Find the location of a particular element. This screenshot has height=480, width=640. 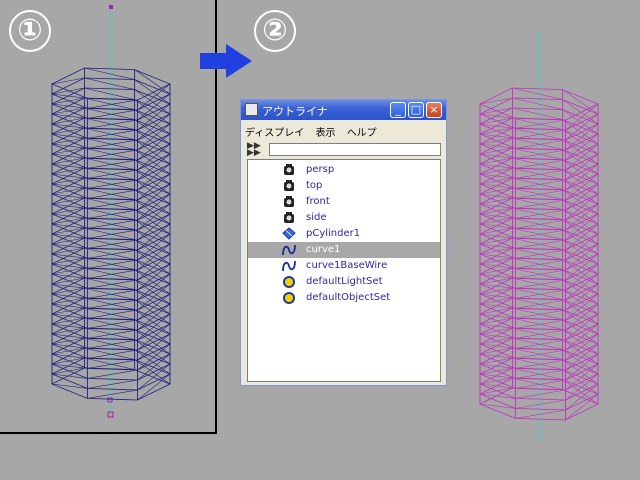

outliner-filter-row: ▶▶ ▶▶ is located at coordinates (343, 150).